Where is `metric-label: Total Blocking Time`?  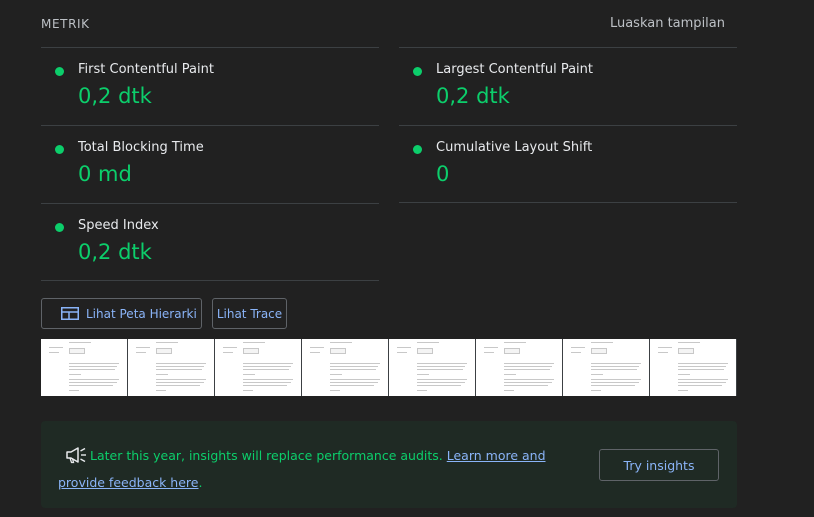
metric-label: Total Blocking Time is located at coordinates (141, 147).